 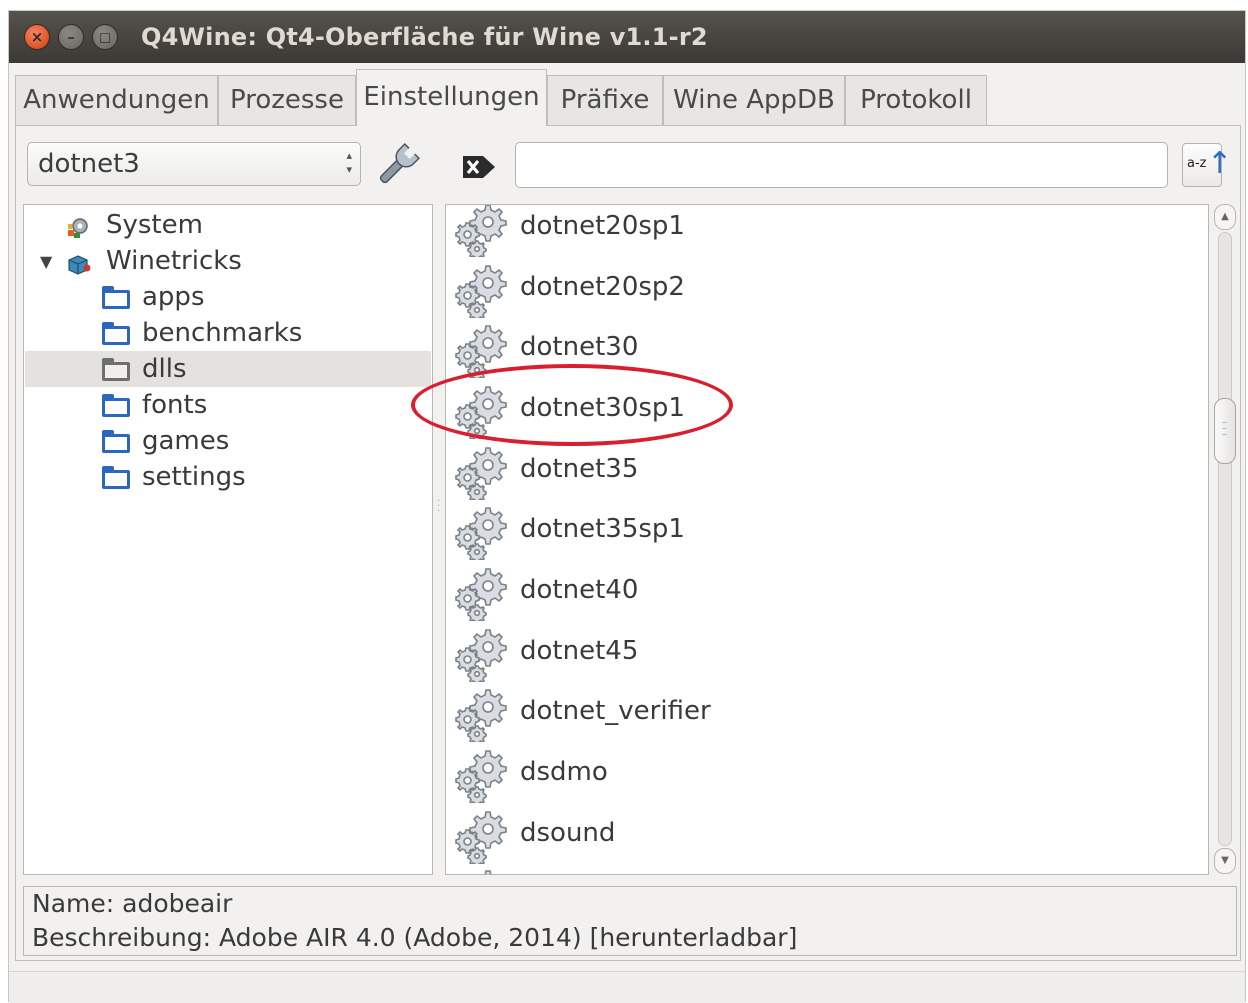 I want to click on tree-selection-highlight, so click(x=228, y=369).